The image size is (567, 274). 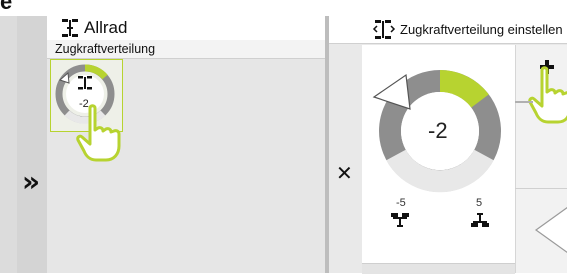 What do you see at coordinates (480, 220) in the screenshot?
I see `rear-axle-bias-icon` at bounding box center [480, 220].